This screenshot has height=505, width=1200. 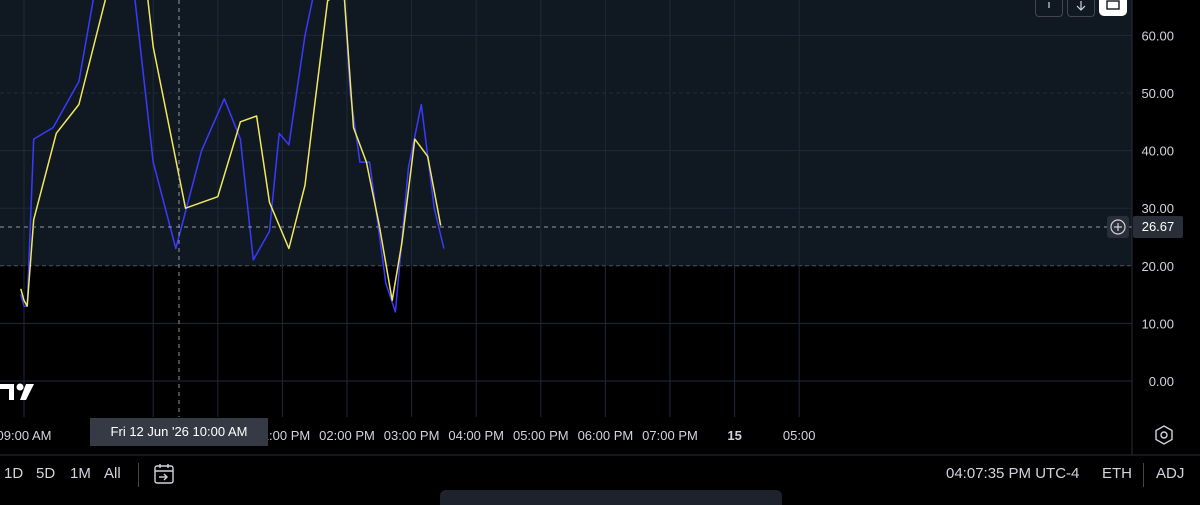 What do you see at coordinates (541, 435) in the screenshot?
I see `x-tick-label: 05:00 PM` at bounding box center [541, 435].